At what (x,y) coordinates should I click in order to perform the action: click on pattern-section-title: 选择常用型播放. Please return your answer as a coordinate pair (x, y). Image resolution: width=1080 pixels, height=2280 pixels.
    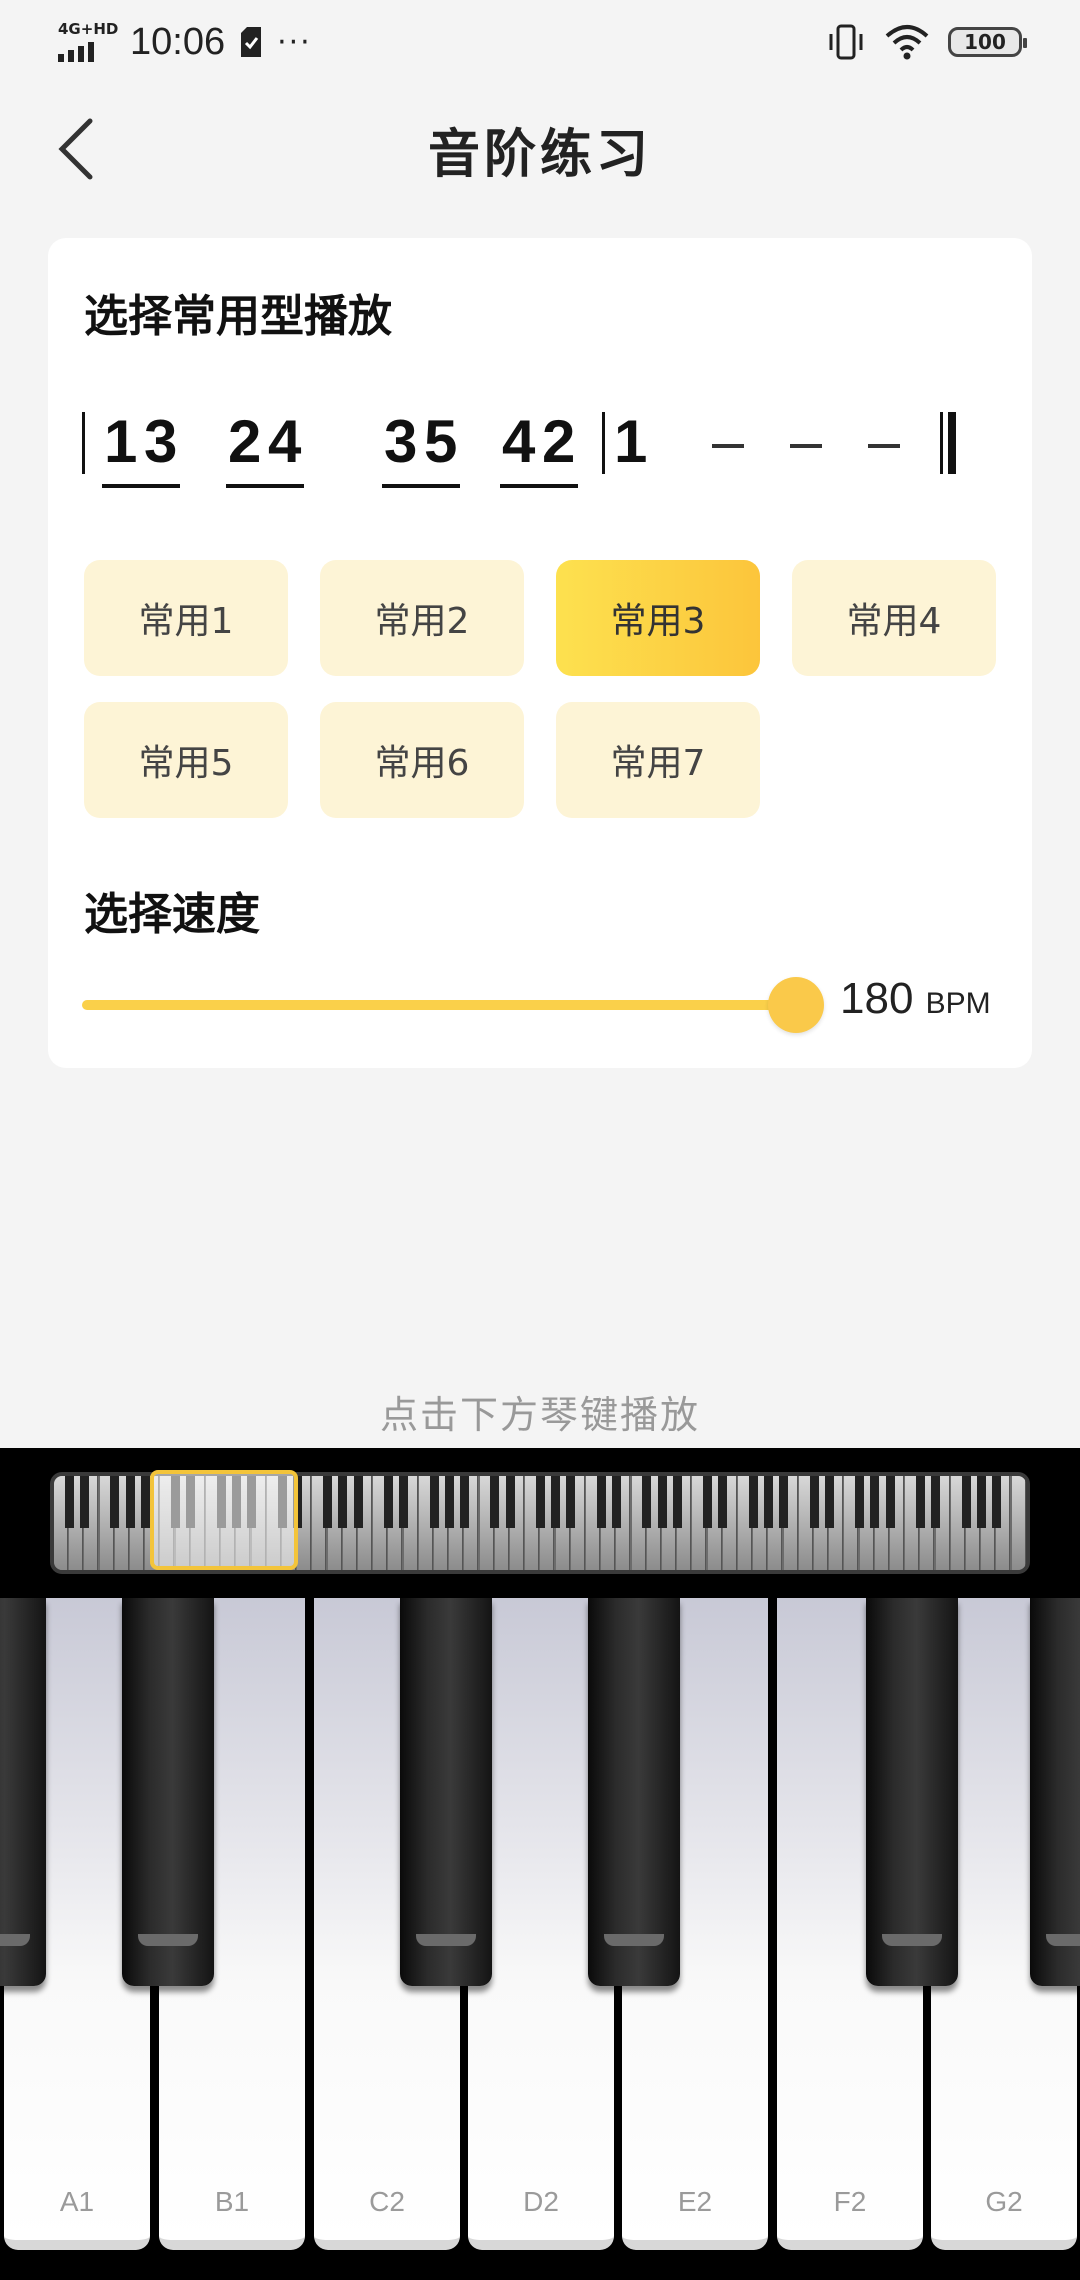
    Looking at the image, I should click on (238, 316).